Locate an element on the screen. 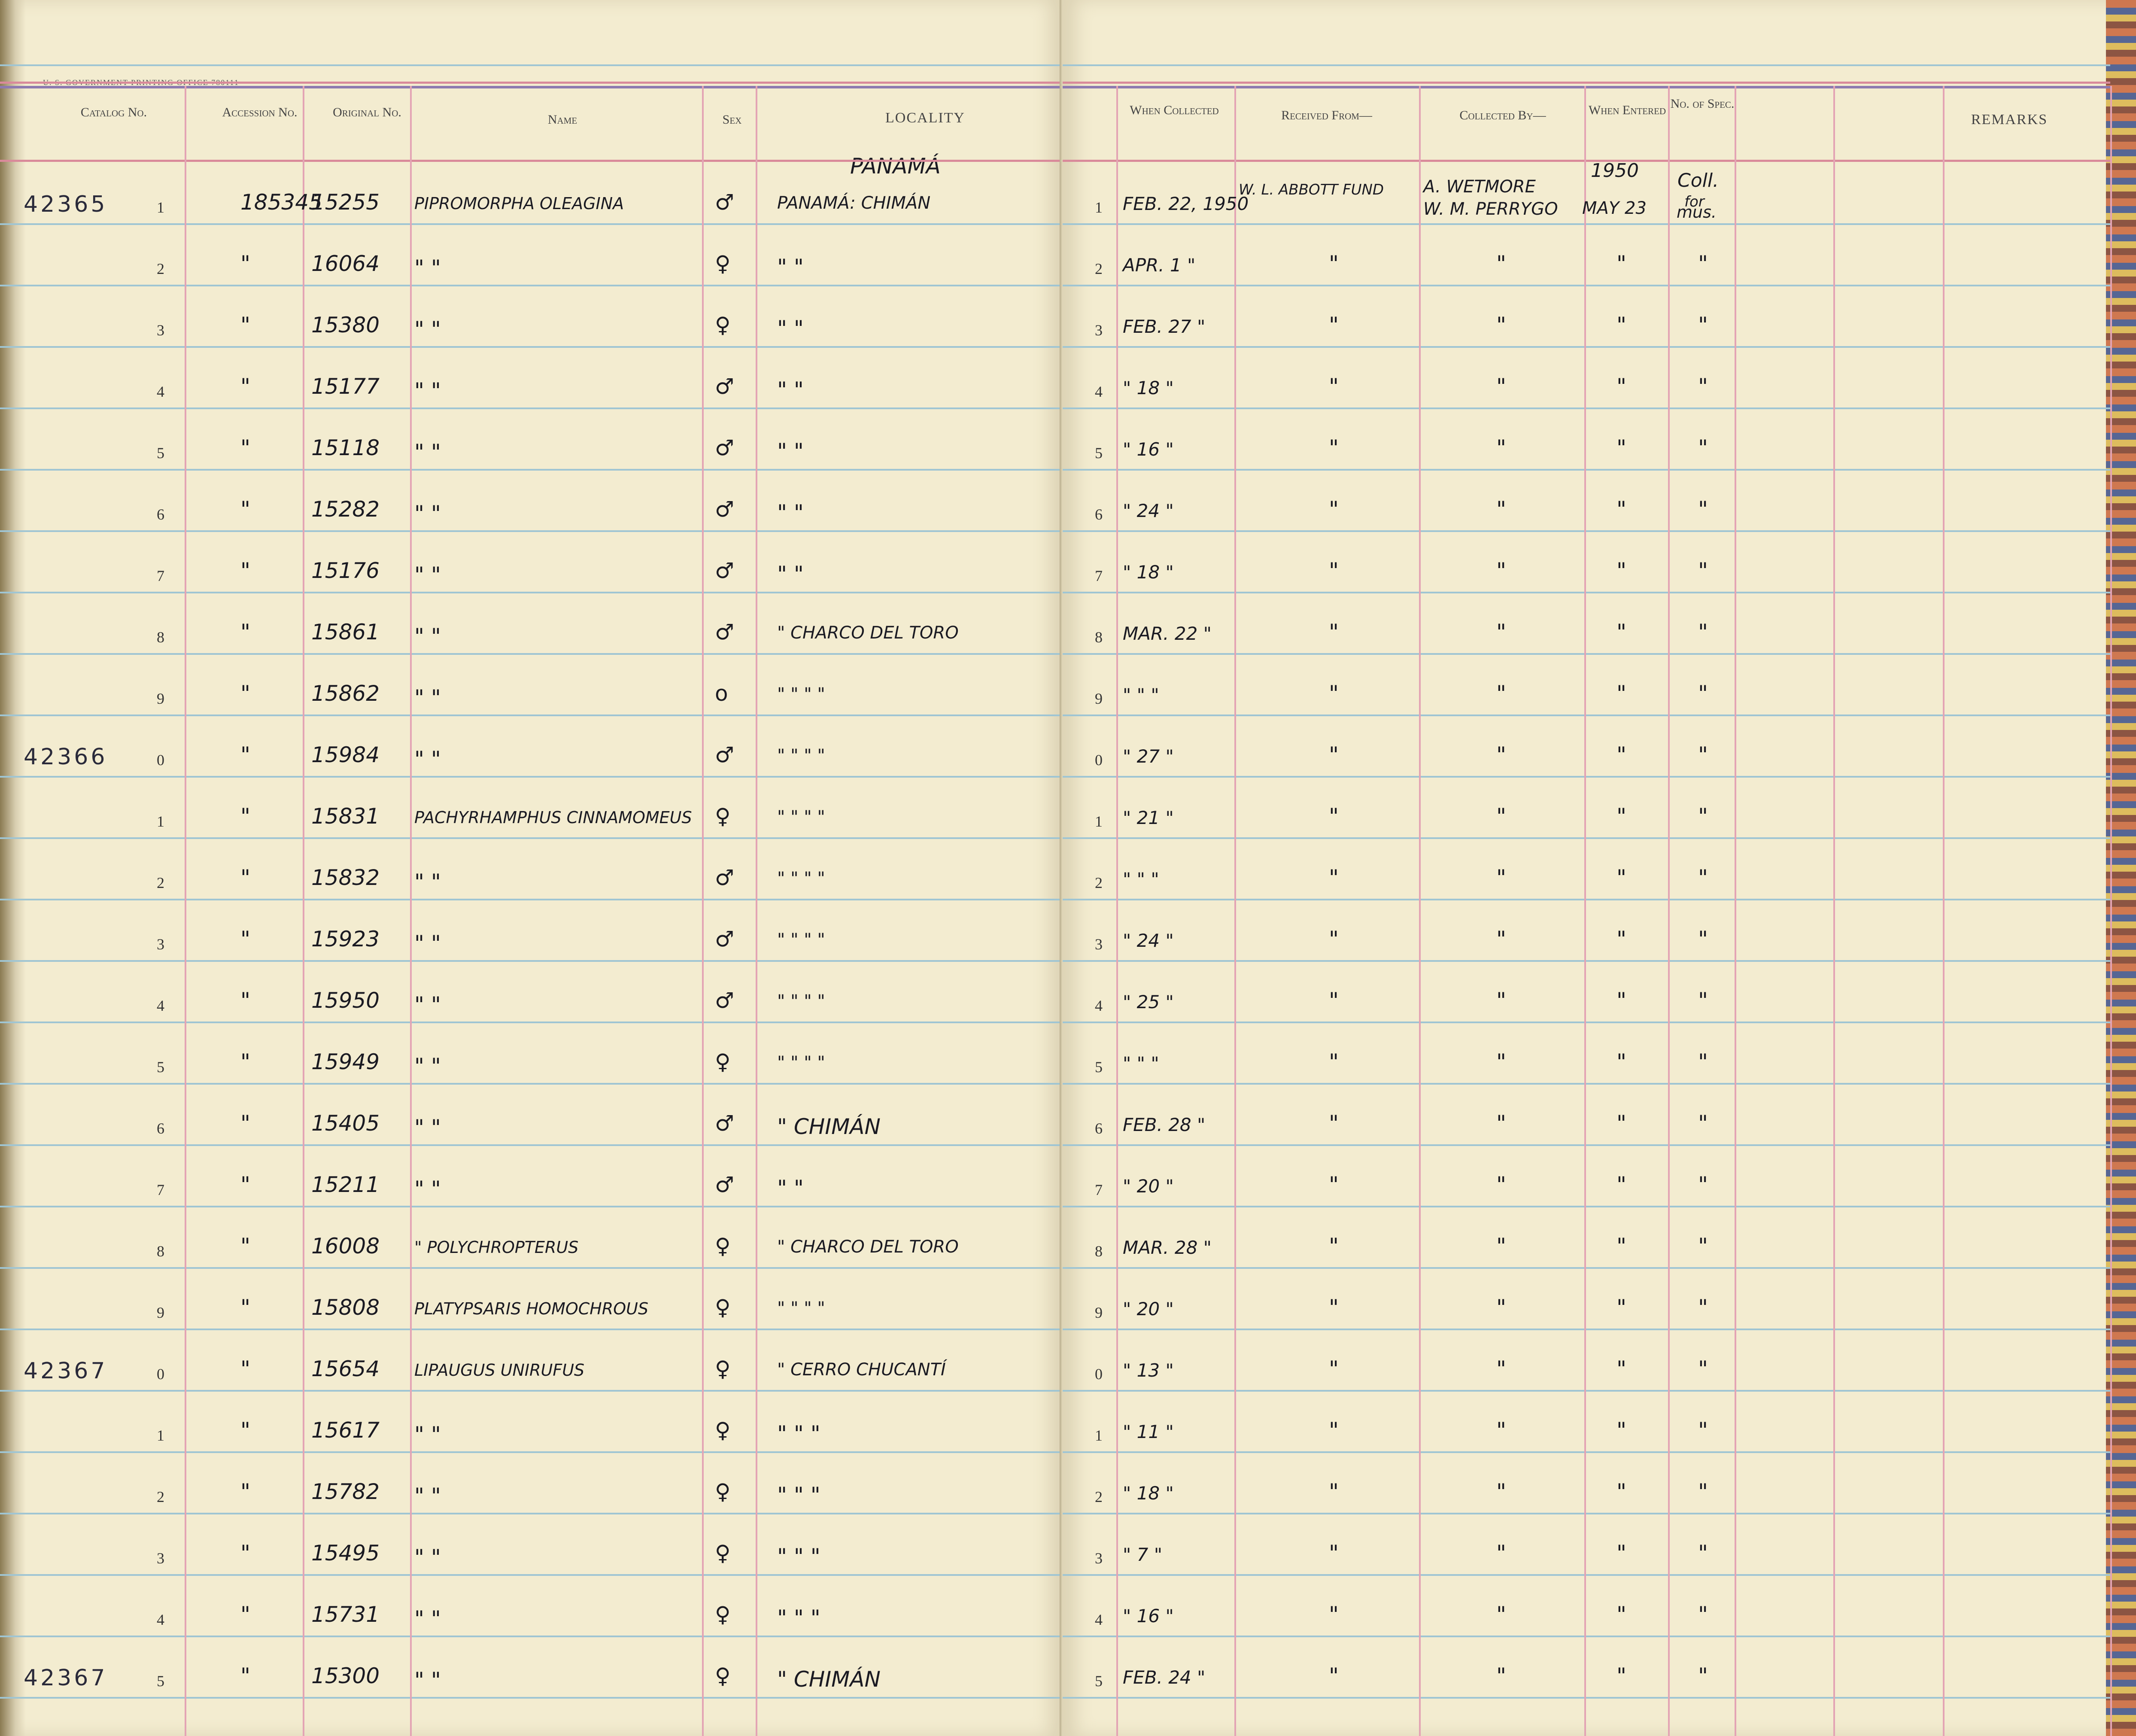 The width and height of the screenshot is (2136, 1736). original-number: 15808 is located at coordinates (345, 1307).